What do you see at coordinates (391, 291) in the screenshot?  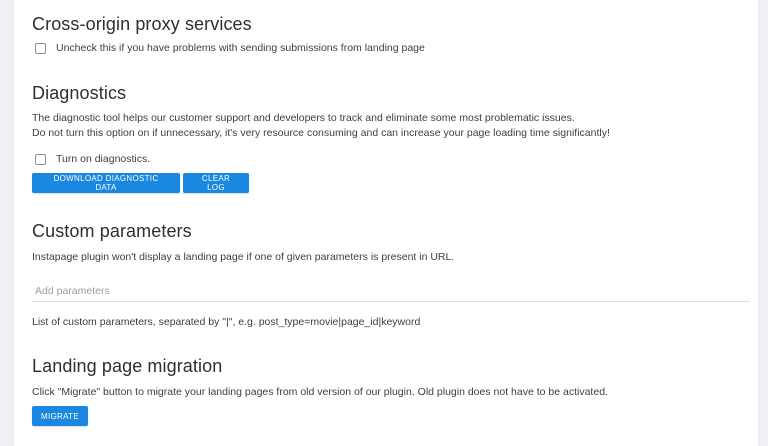 I see `custom-parameters-input` at bounding box center [391, 291].